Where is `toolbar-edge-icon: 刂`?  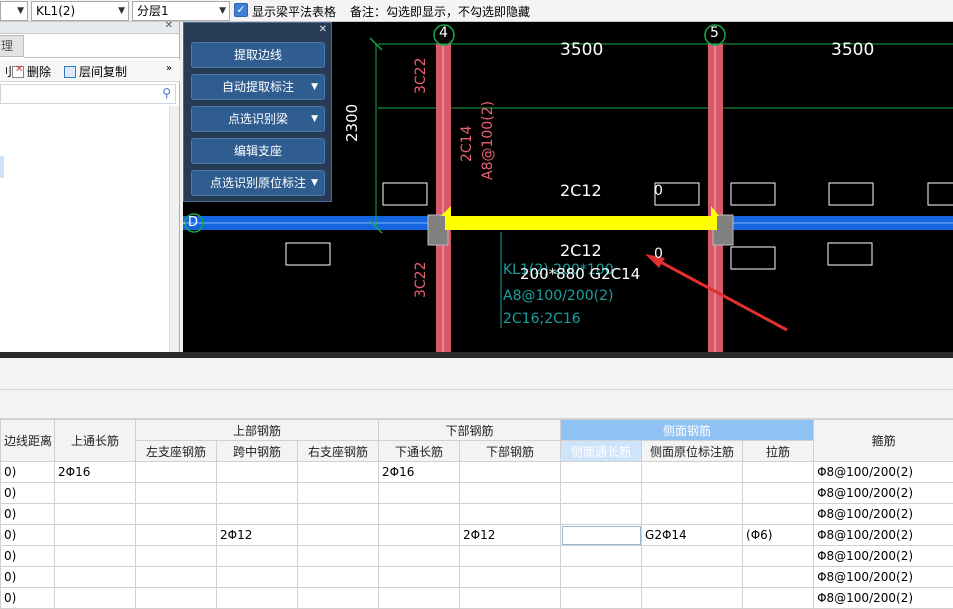
toolbar-edge-icon: 刂 is located at coordinates (6, 71).